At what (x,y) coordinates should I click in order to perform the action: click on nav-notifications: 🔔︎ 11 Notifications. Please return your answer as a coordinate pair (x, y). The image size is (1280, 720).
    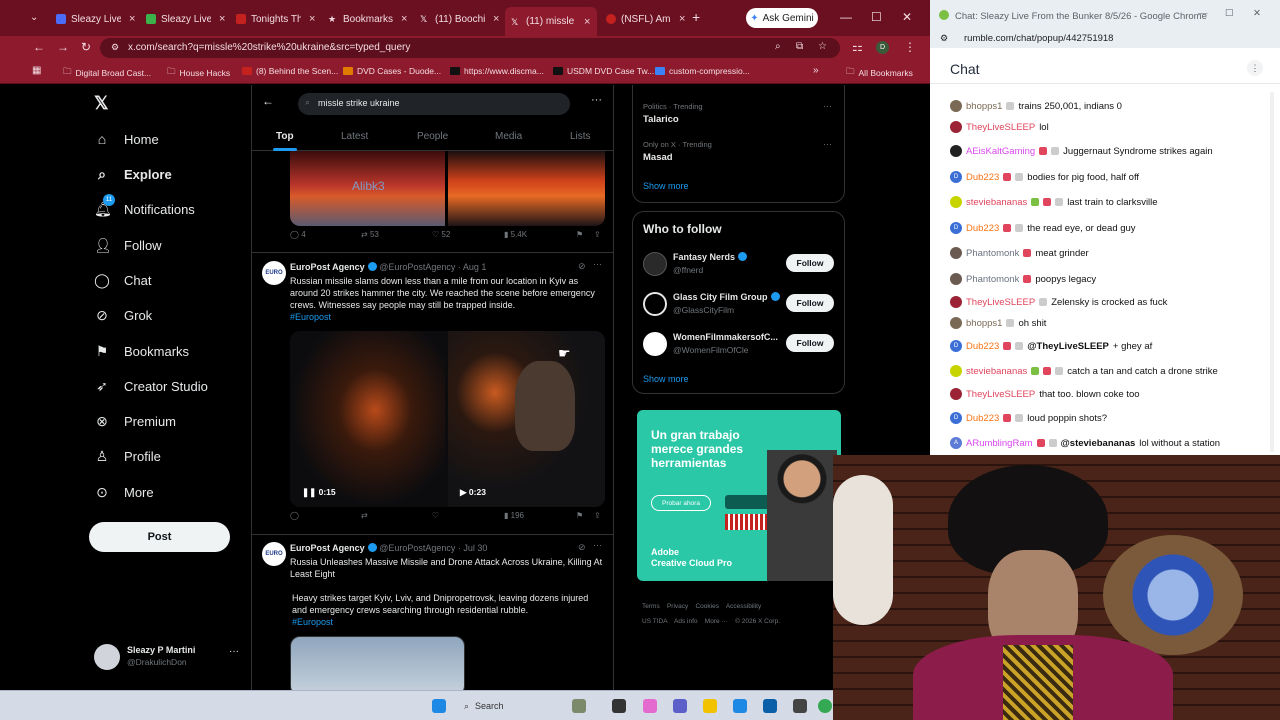
    Looking at the image, I should click on (144, 206).